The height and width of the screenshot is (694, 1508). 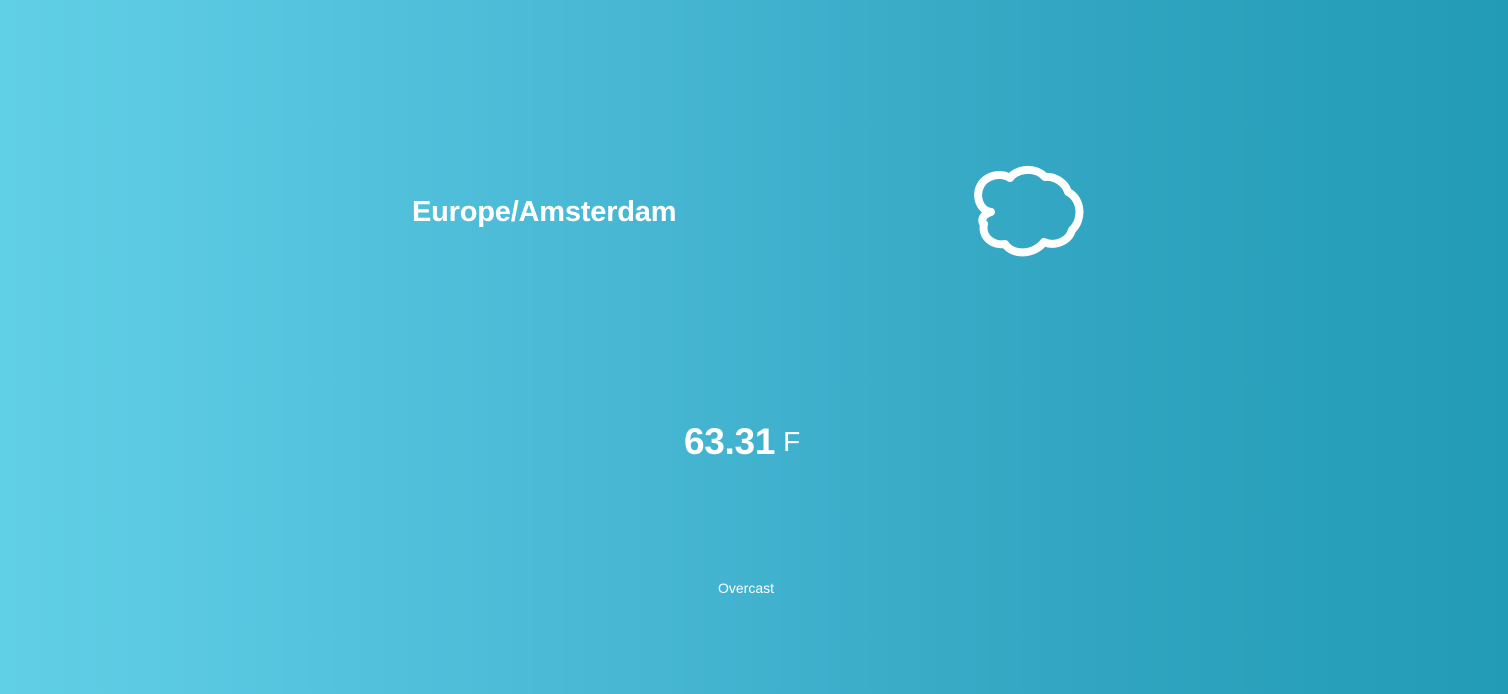 I want to click on temperature-value: 63.31, so click(x=730, y=441).